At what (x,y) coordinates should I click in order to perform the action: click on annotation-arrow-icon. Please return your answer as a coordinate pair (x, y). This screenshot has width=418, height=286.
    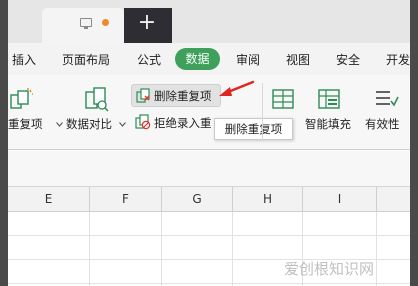
    Looking at the image, I should click on (237, 88).